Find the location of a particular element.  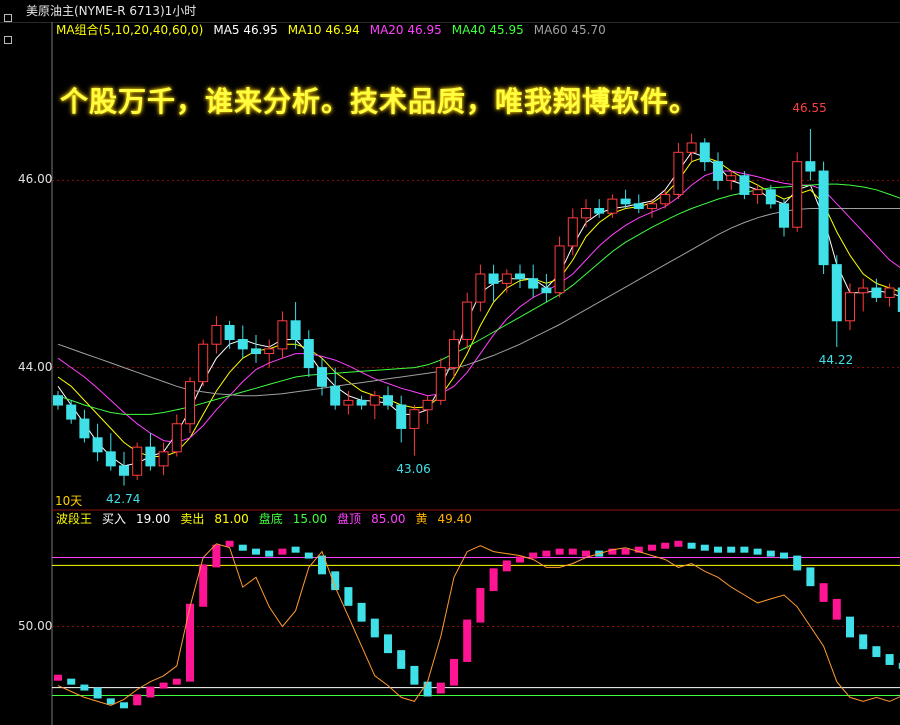

oscillator-legend: 波段王 买入 19.00 卖出 81.00 盘底 15.00 盘顶 85.00 黄 49.40 is located at coordinates (269, 519).